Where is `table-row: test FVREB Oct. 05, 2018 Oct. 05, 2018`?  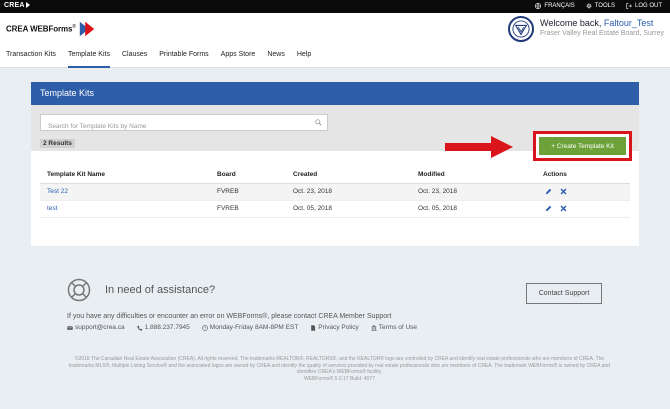 table-row: test FVREB Oct. 05, 2018 Oct. 05, 2018 is located at coordinates (335, 209).